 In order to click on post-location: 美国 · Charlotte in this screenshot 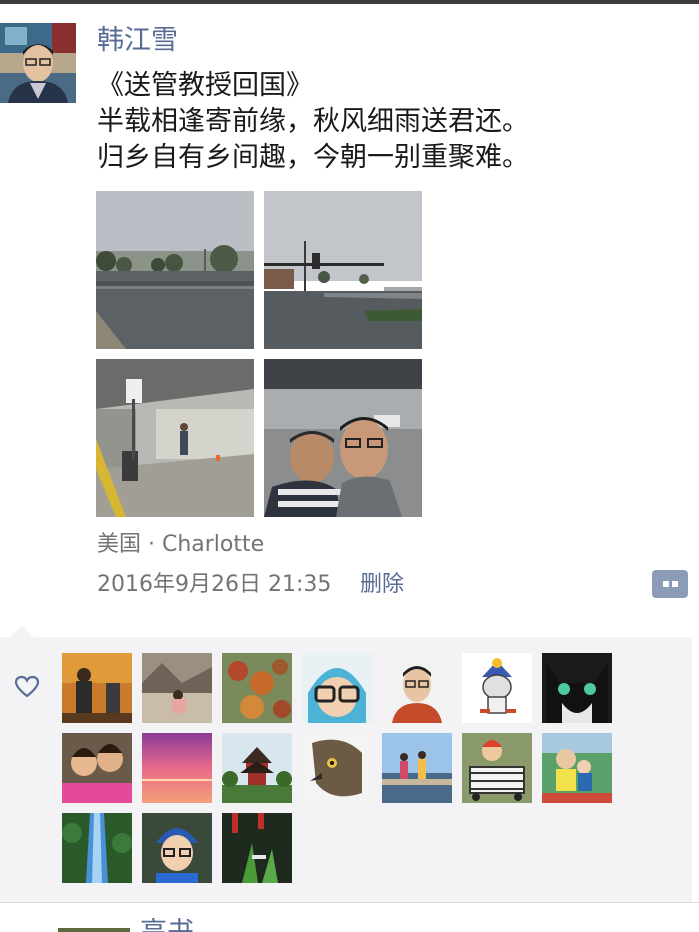, I will do `click(180, 545)`.